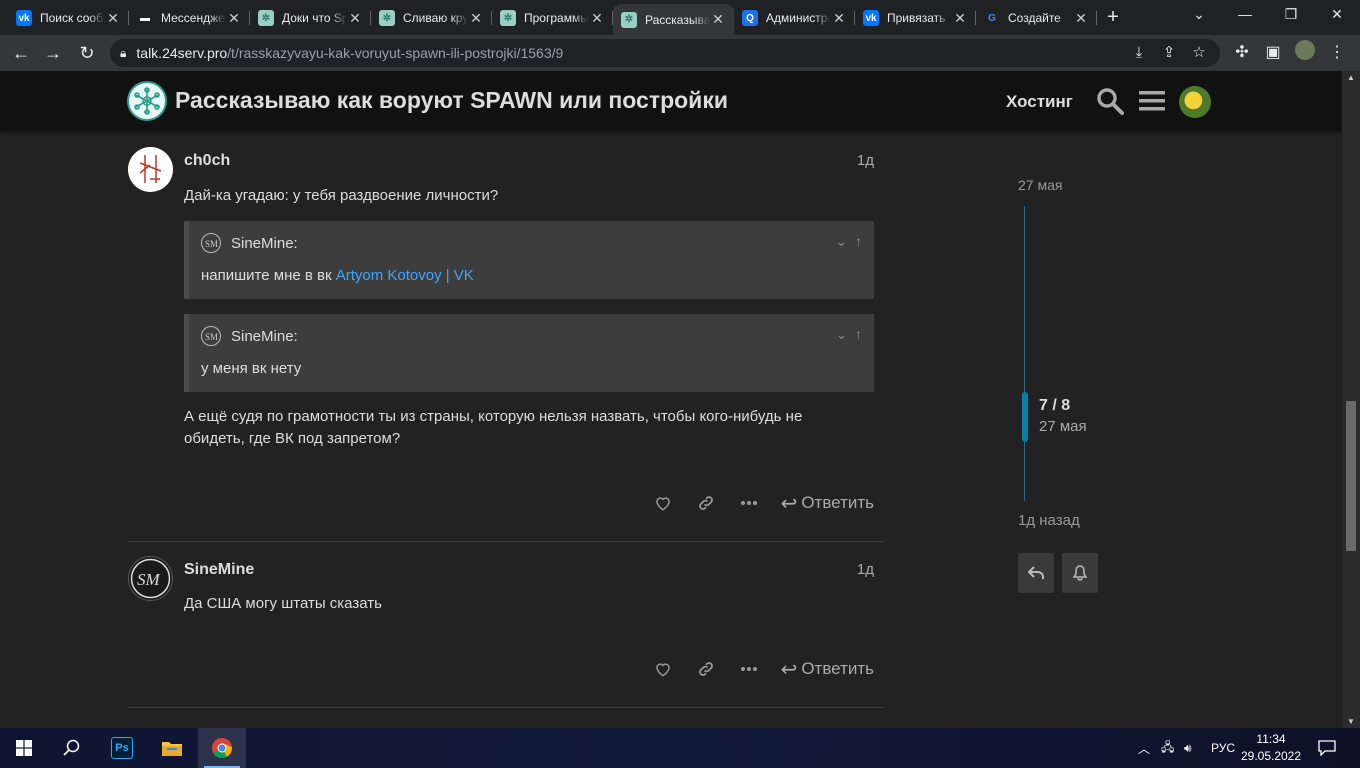 This screenshot has height=768, width=1360. I want to click on tab-title: Поиск сообщений, so click(72, 18).